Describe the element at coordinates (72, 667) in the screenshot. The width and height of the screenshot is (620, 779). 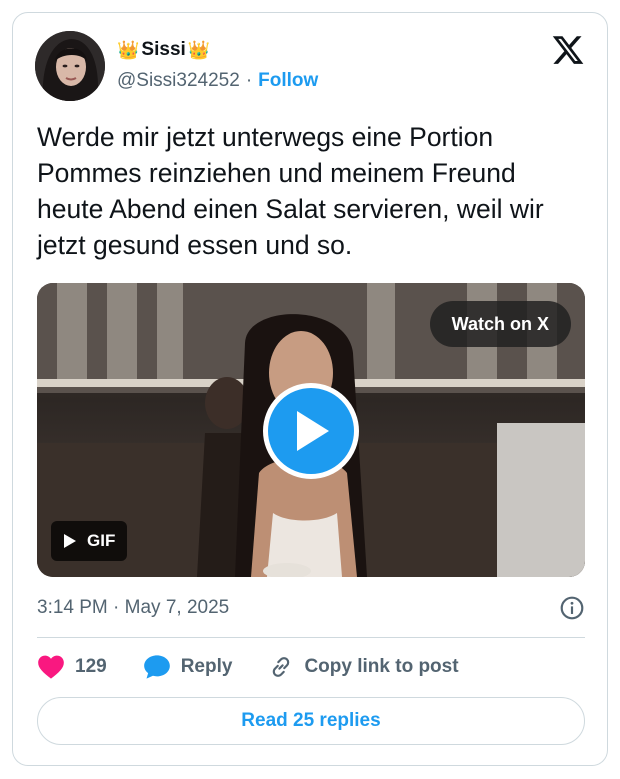
I see `like-button: 129` at that location.